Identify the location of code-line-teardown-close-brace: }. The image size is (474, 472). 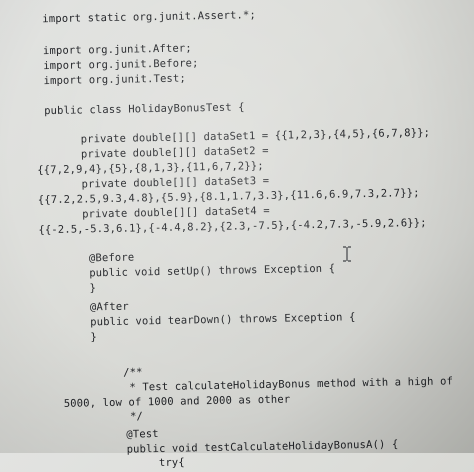
(94, 337).